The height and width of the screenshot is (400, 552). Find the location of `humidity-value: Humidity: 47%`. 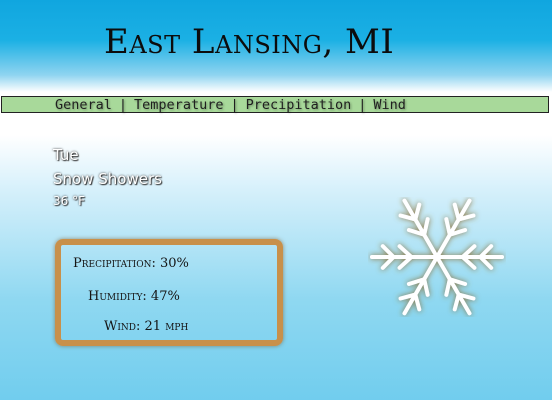

humidity-value: Humidity: 47% is located at coordinates (134, 296).